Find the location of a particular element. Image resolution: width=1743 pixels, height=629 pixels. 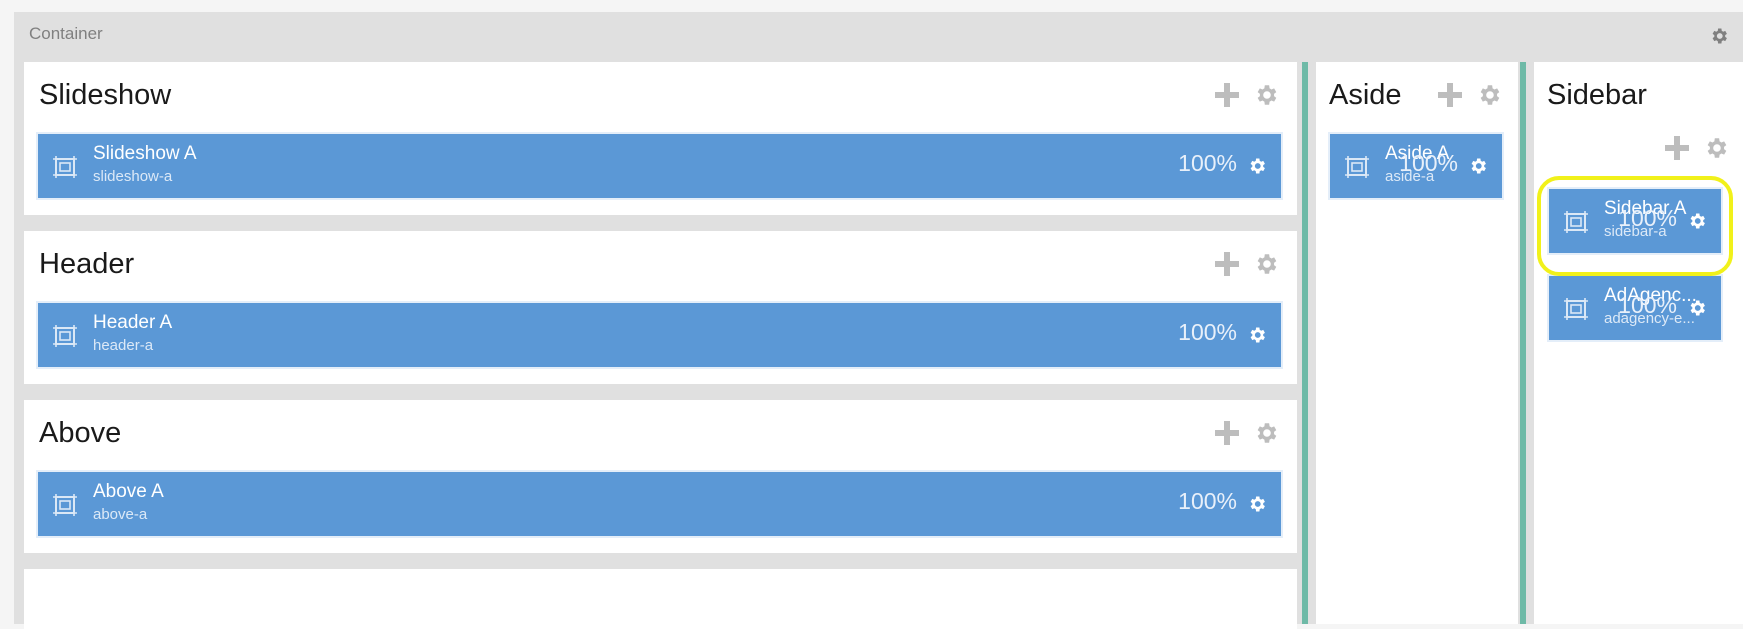

selection-highlight is located at coordinates (1635, 226).